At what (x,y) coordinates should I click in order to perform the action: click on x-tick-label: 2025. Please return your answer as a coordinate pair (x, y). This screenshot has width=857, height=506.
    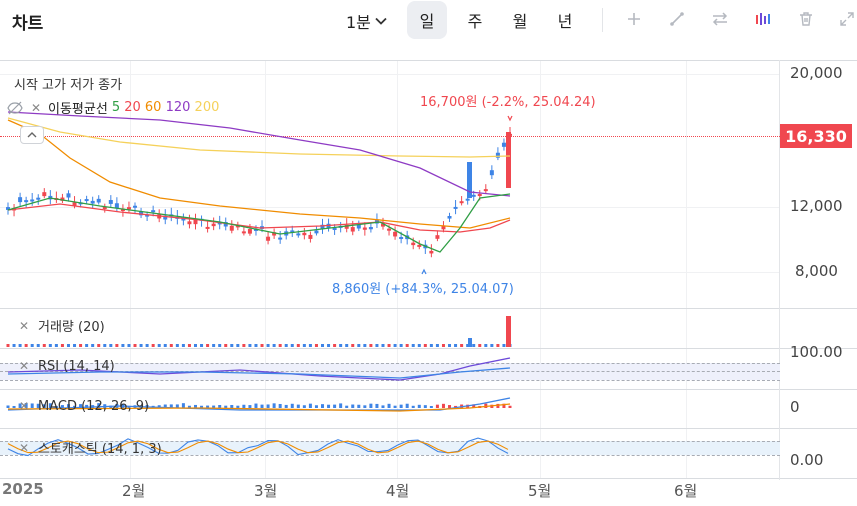
    Looking at the image, I should click on (23, 489).